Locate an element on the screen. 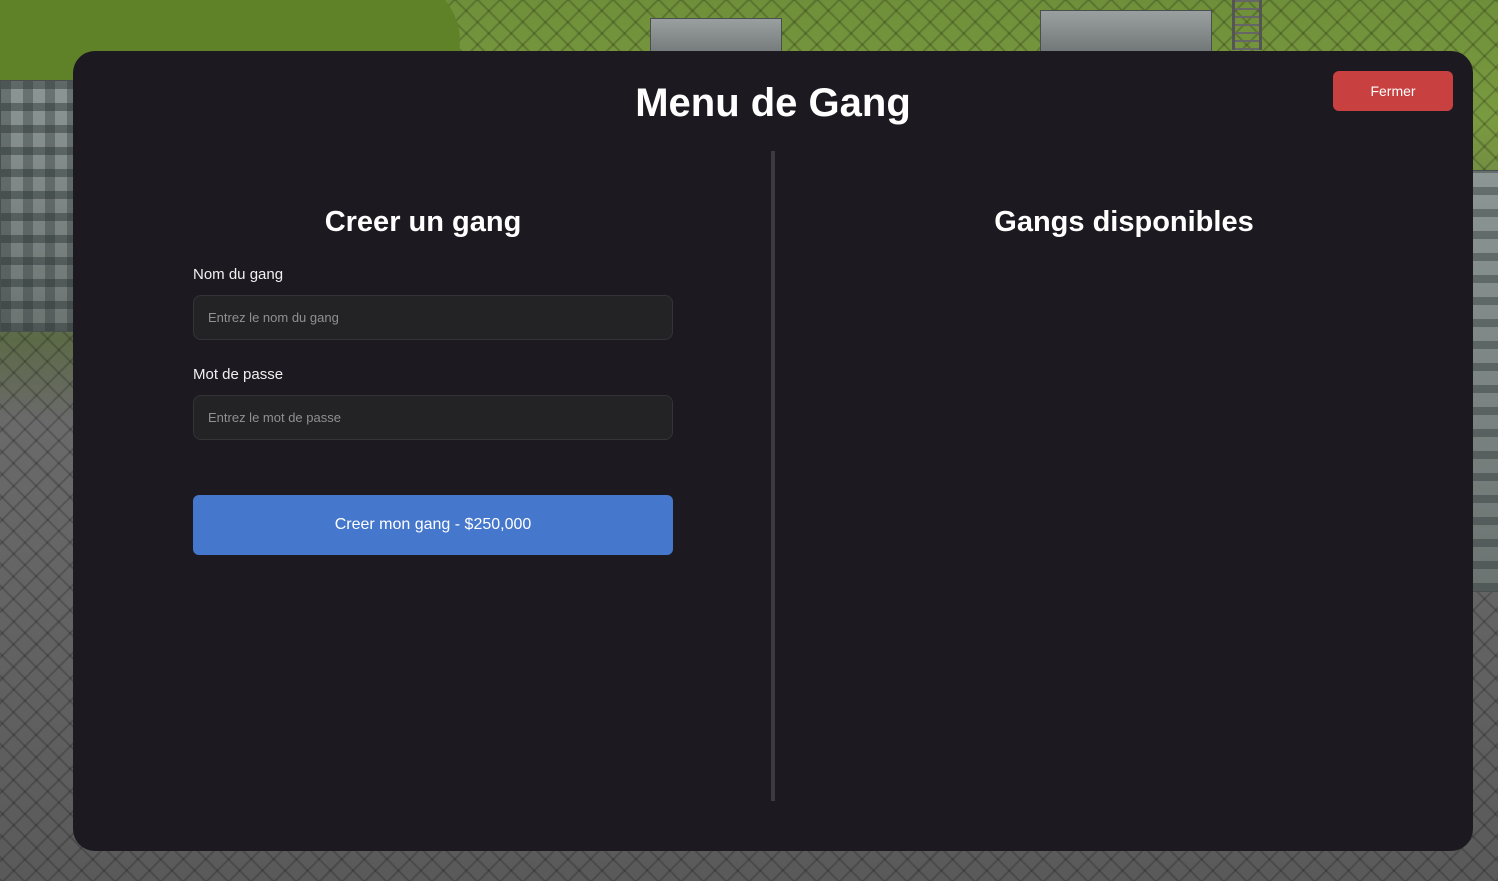  background-pylon is located at coordinates (1247, 25).